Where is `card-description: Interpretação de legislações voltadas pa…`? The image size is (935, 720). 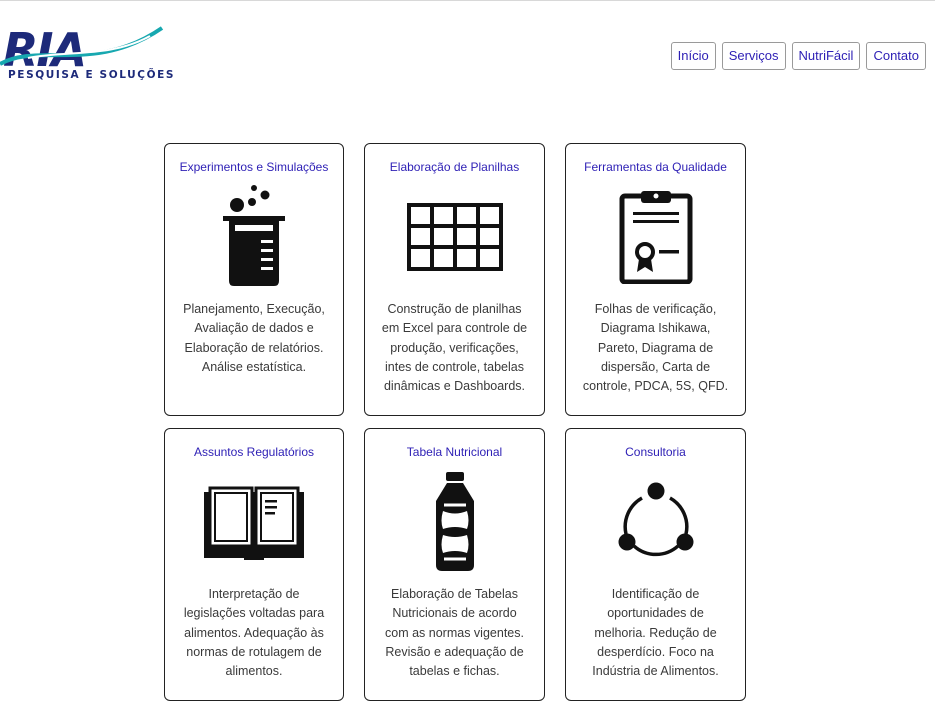
card-description: Interpretação de legislações voltadas pa… is located at coordinates (254, 633).